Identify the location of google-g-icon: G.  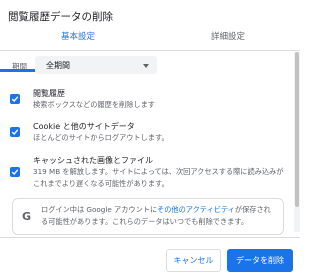
(27, 216).